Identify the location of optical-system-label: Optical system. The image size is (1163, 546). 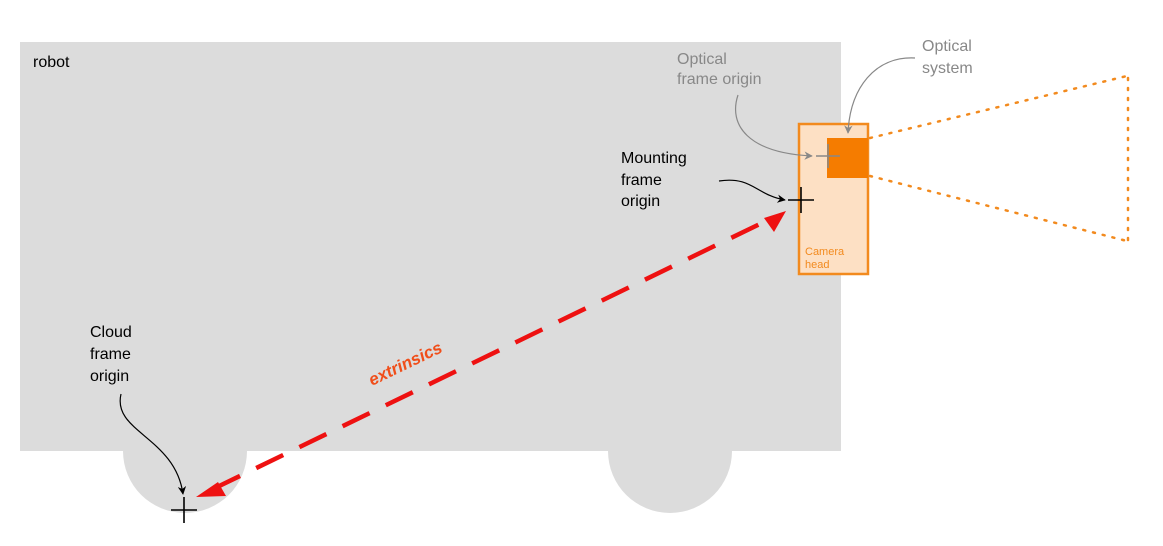
(949, 57).